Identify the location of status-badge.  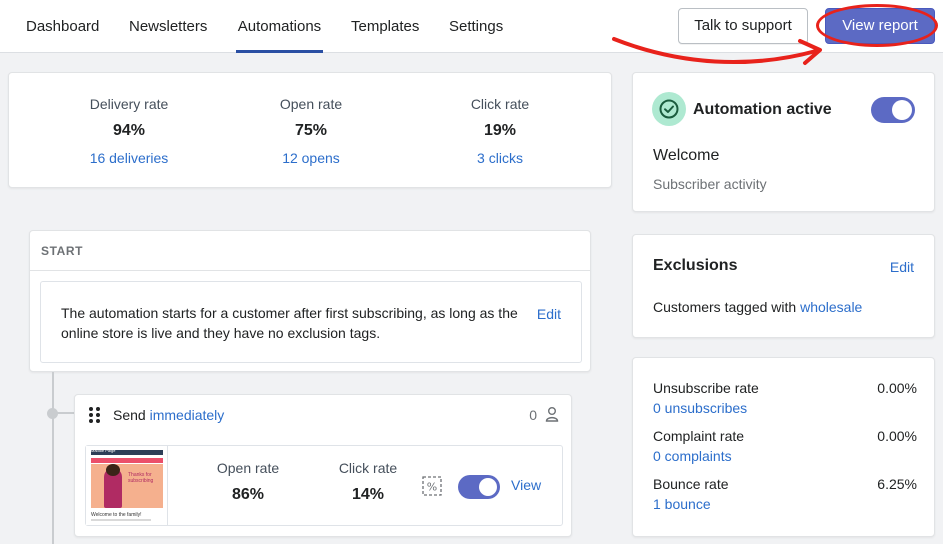
(669, 109).